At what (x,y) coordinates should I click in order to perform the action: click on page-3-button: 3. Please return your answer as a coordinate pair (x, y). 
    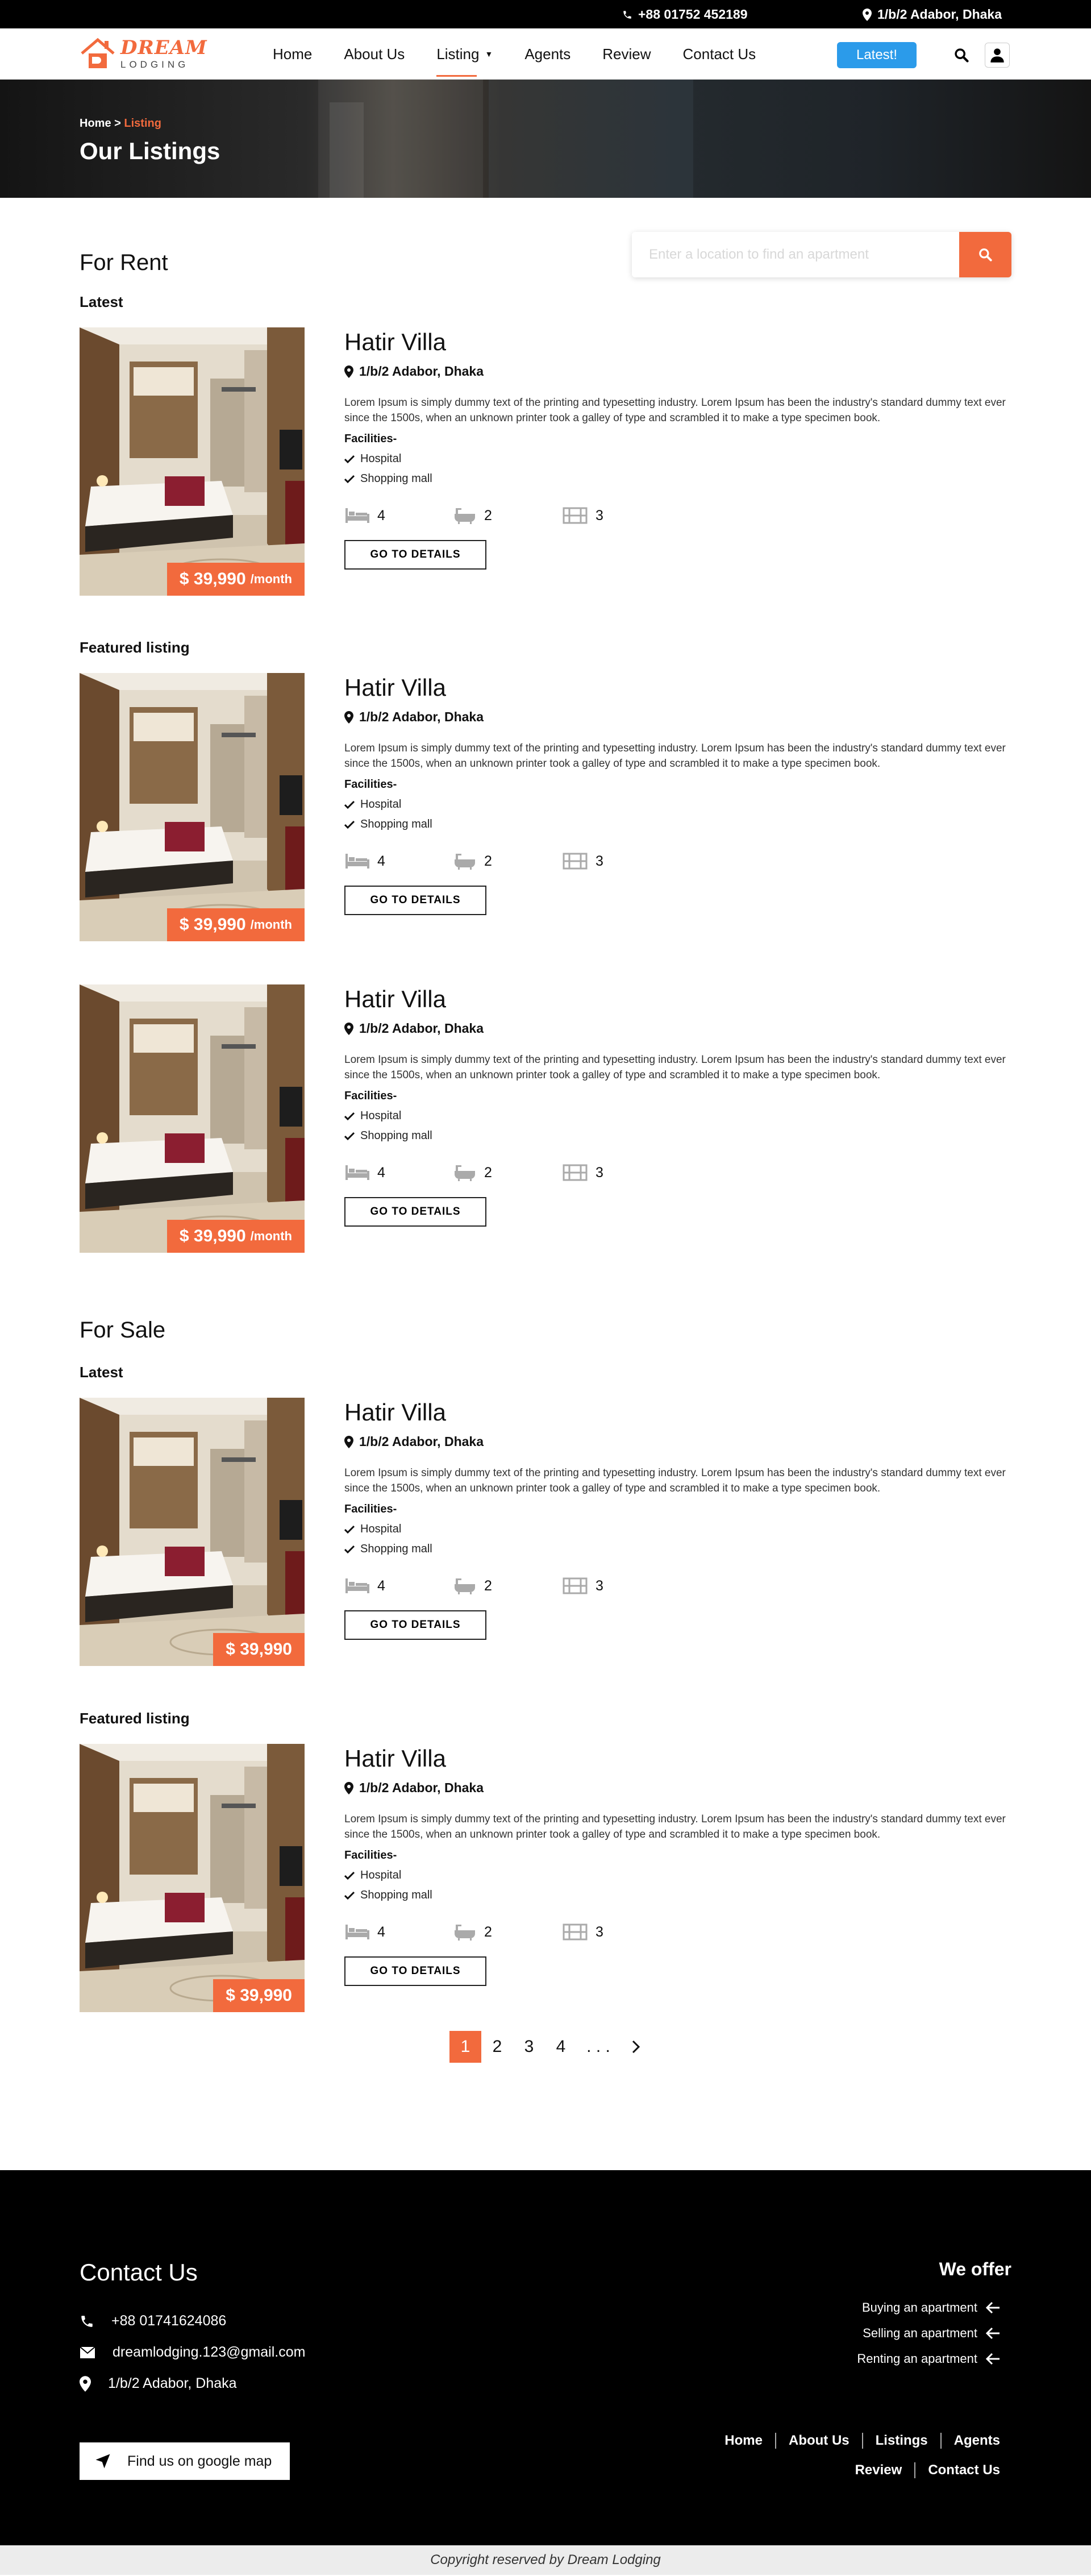
    Looking at the image, I should click on (529, 2047).